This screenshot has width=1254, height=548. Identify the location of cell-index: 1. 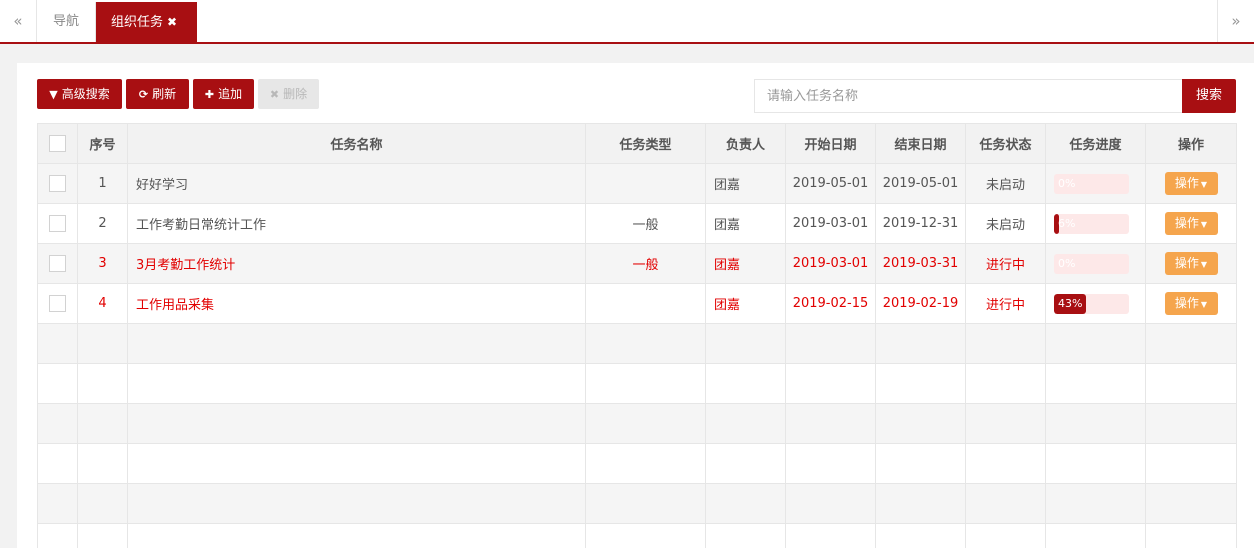
(102, 183).